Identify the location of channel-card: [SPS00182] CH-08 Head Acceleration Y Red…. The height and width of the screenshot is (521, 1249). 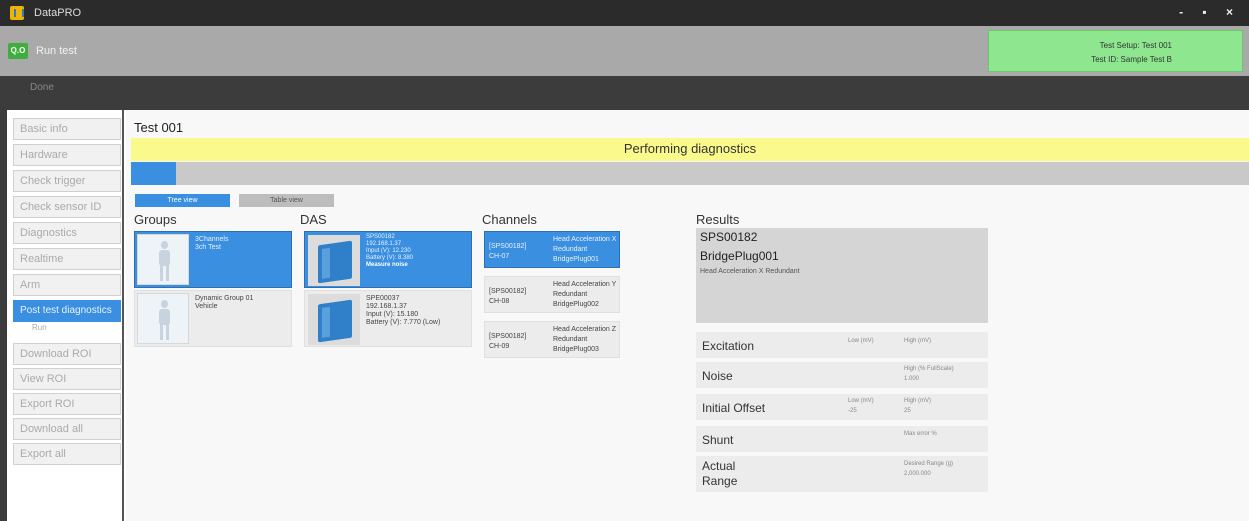
(552, 294).